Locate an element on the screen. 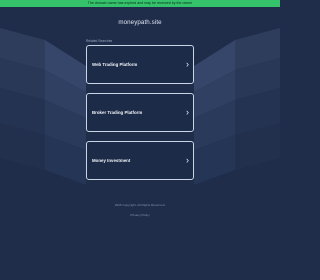 The height and width of the screenshot is (280, 320). link-label: Money Investment is located at coordinates (111, 160).